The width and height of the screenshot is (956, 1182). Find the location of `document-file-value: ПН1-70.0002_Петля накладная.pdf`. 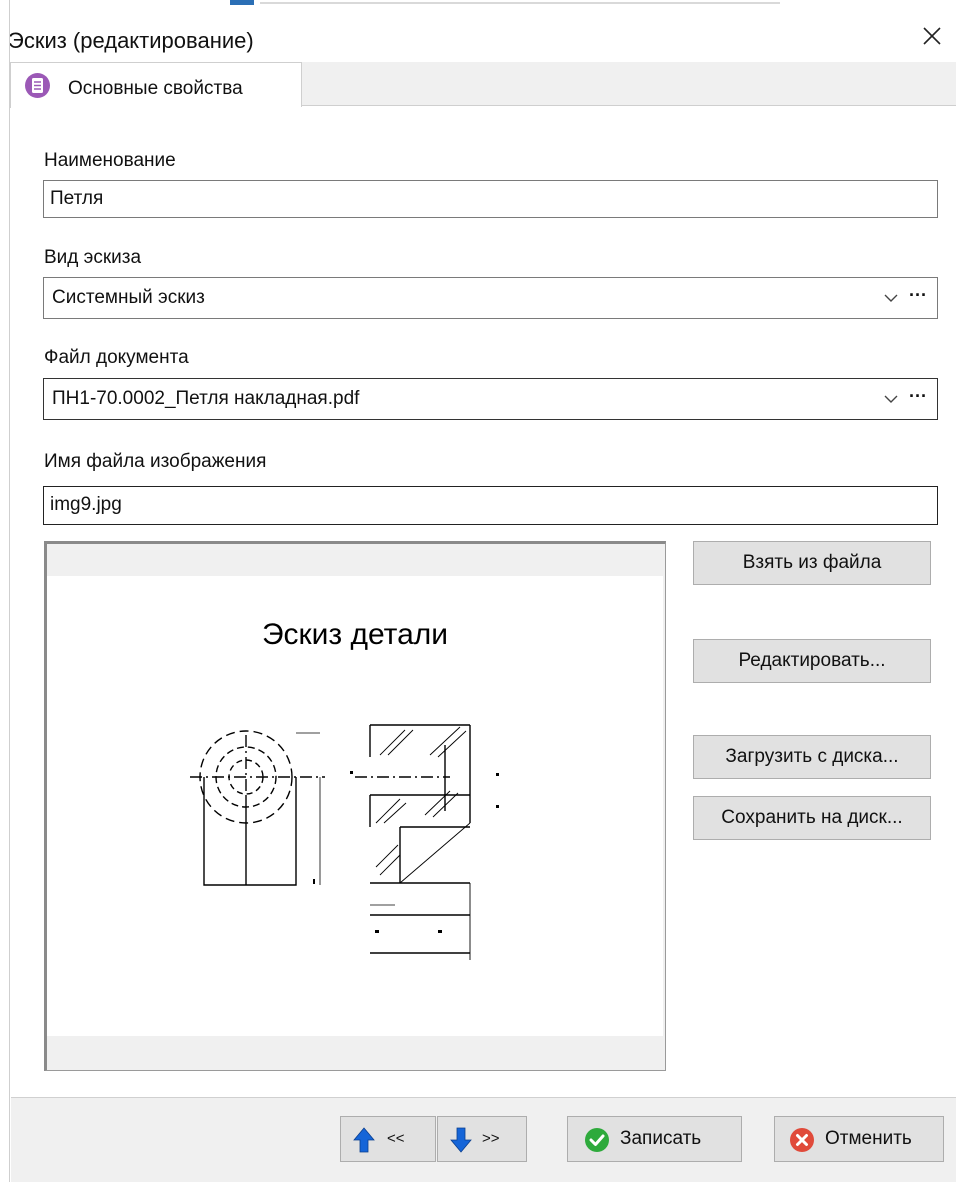

document-file-value: ПН1-70.0002_Петля накладная.pdf is located at coordinates (206, 398).